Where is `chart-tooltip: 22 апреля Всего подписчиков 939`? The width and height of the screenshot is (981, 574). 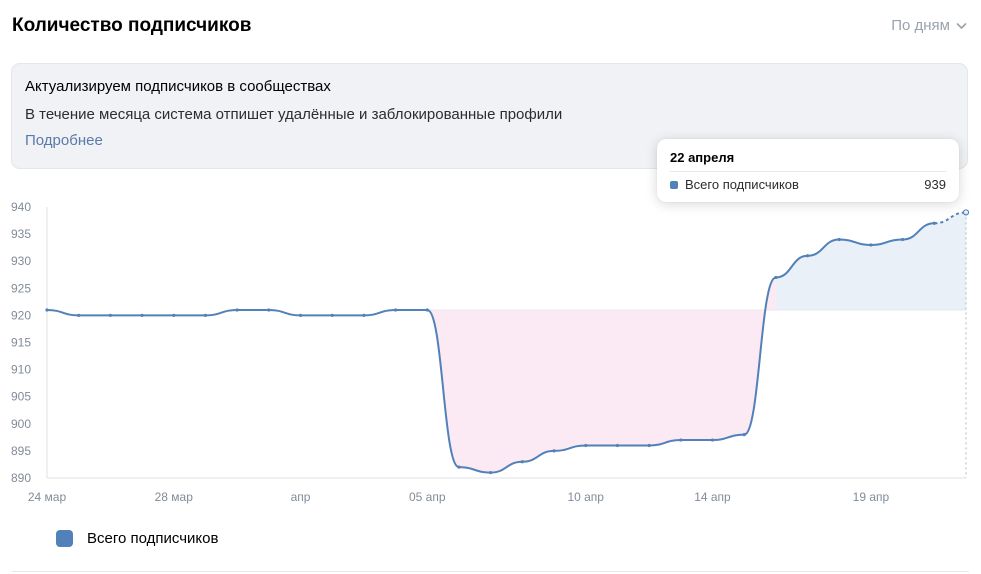 chart-tooltip: 22 апреля Всего подписчиков 939 is located at coordinates (808, 170).